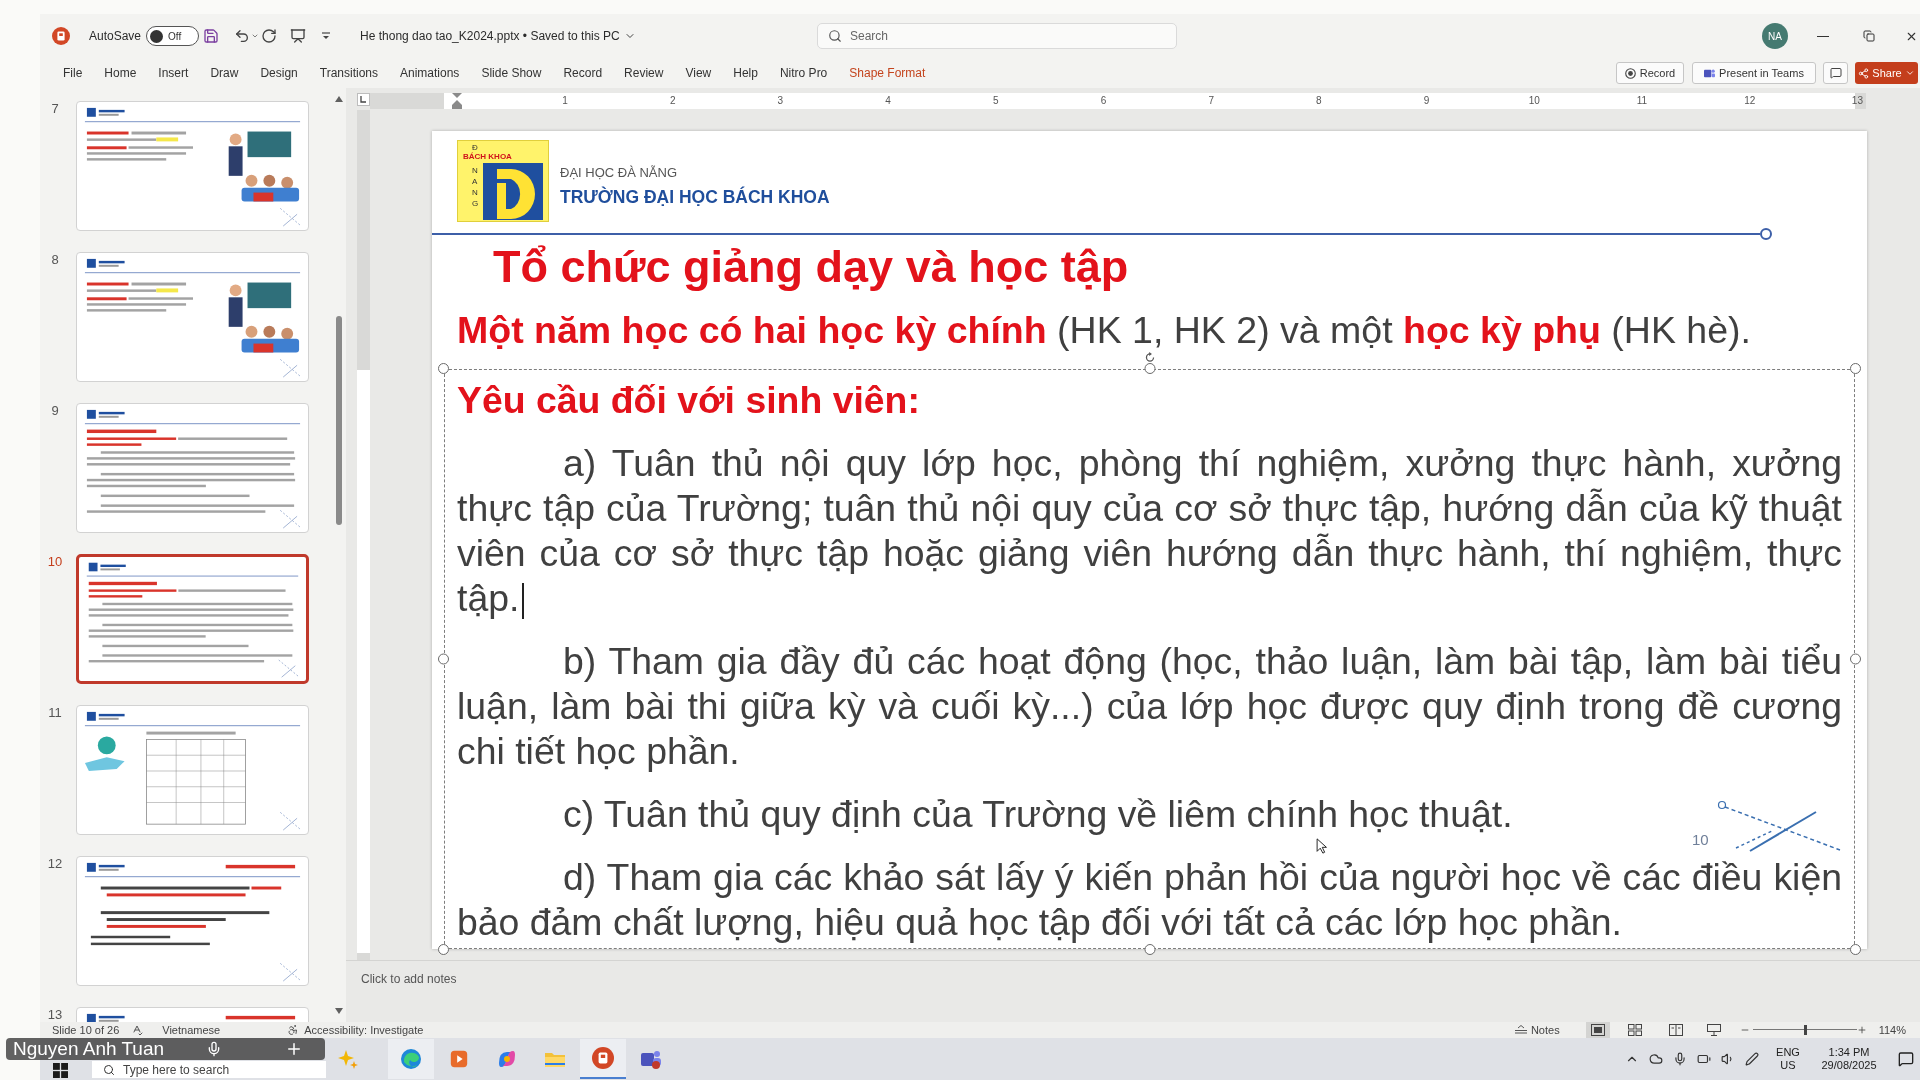  I want to click on pen-icon, so click(1752, 1059).